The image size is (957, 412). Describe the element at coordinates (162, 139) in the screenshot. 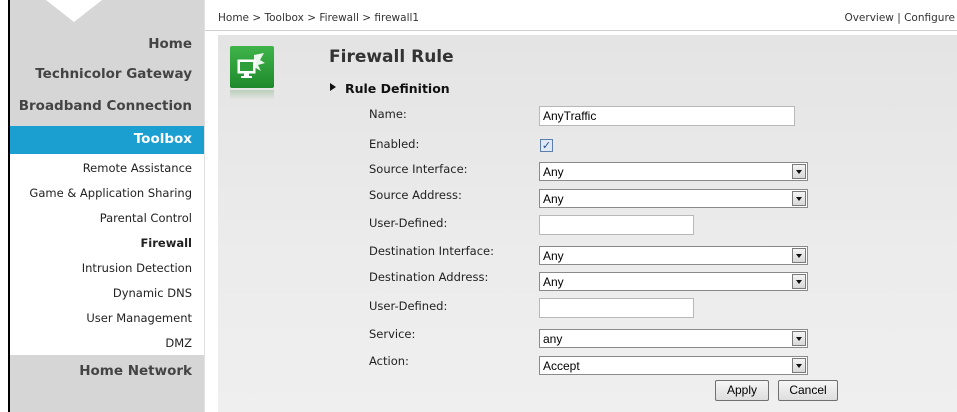

I see `nav-toolbox-label: Toolbox` at that location.